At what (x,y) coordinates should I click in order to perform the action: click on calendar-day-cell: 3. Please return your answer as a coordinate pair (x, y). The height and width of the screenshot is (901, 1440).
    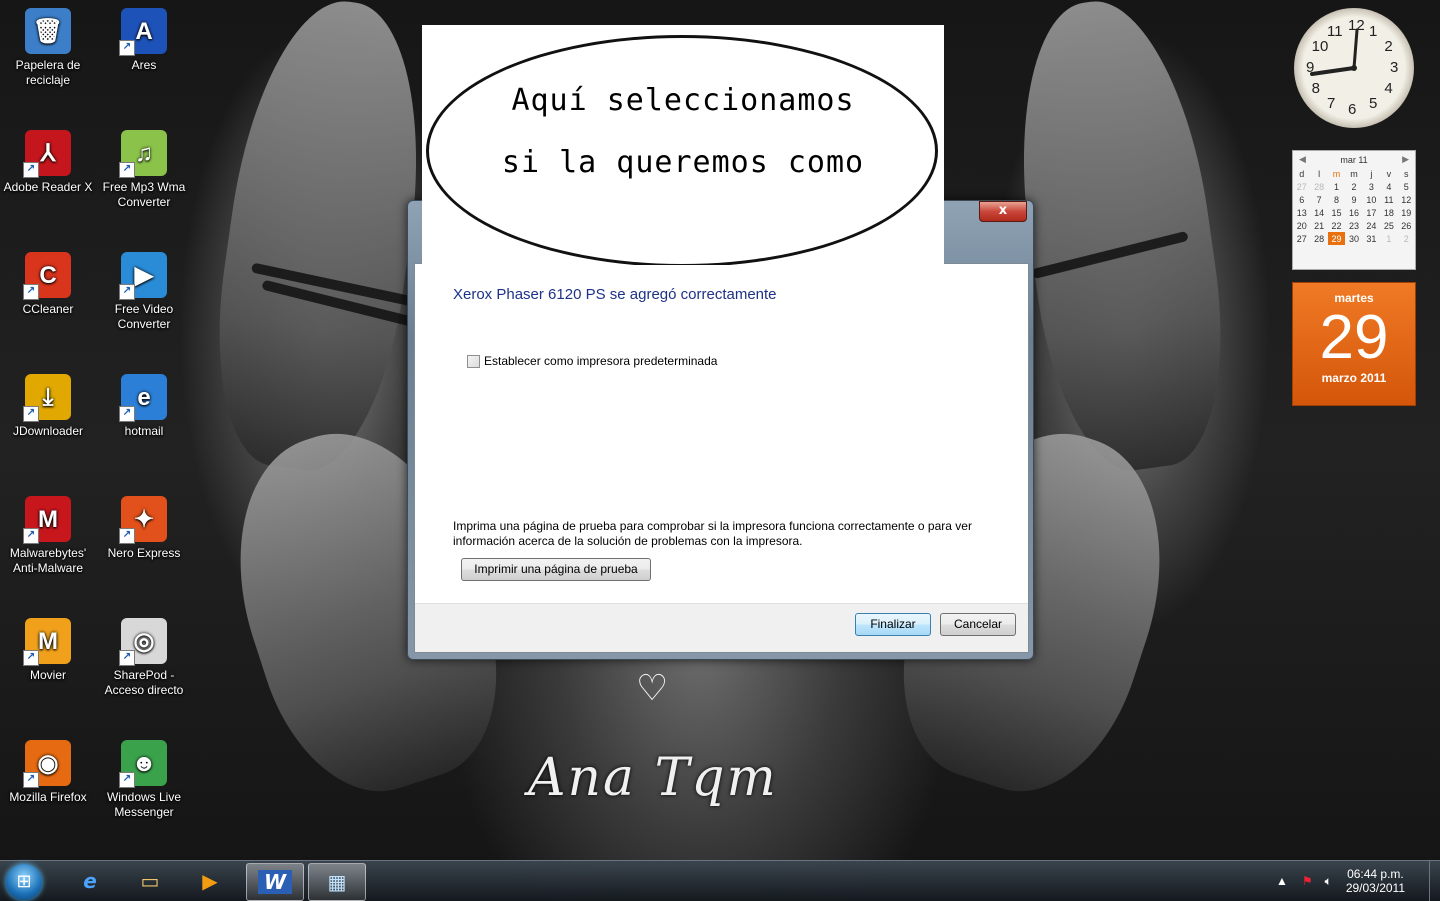
    Looking at the image, I should click on (1371, 186).